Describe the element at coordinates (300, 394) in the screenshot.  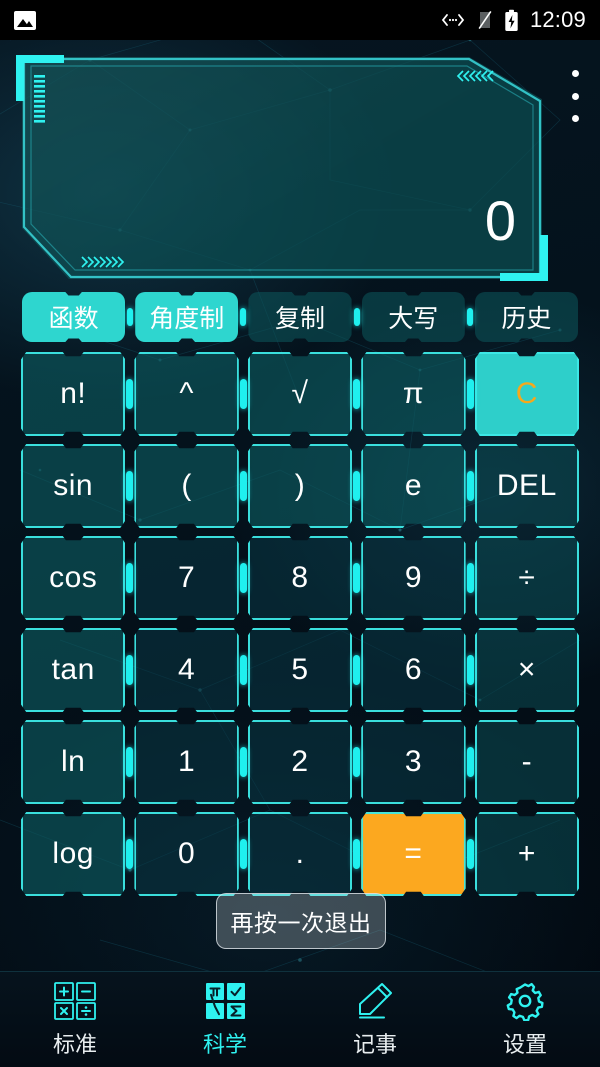
I see `key-sqrt: √` at that location.